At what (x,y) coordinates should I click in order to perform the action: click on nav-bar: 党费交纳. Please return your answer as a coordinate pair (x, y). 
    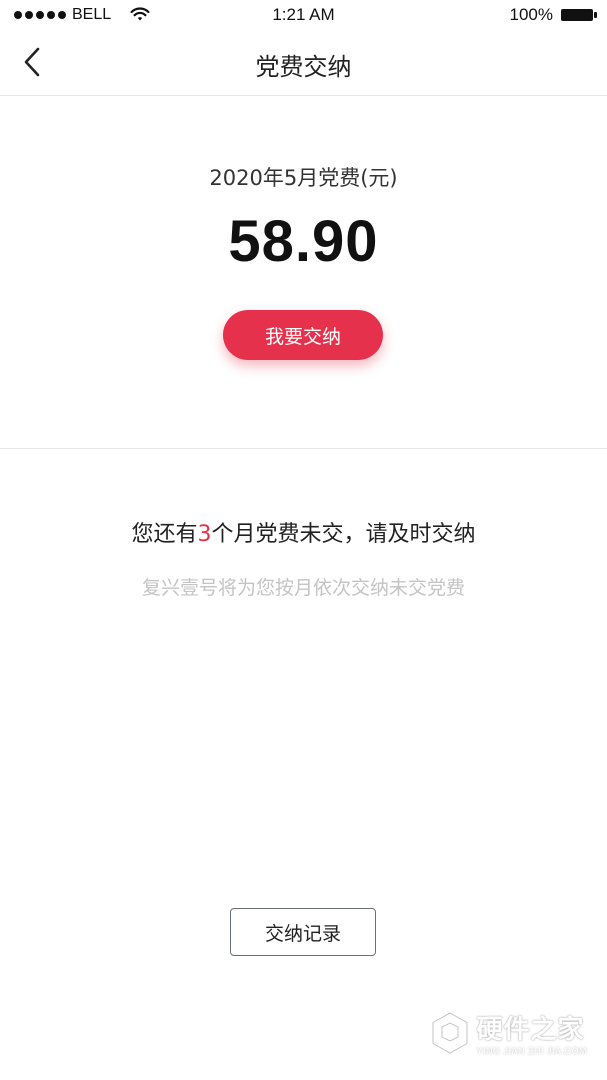
    Looking at the image, I should click on (303, 63).